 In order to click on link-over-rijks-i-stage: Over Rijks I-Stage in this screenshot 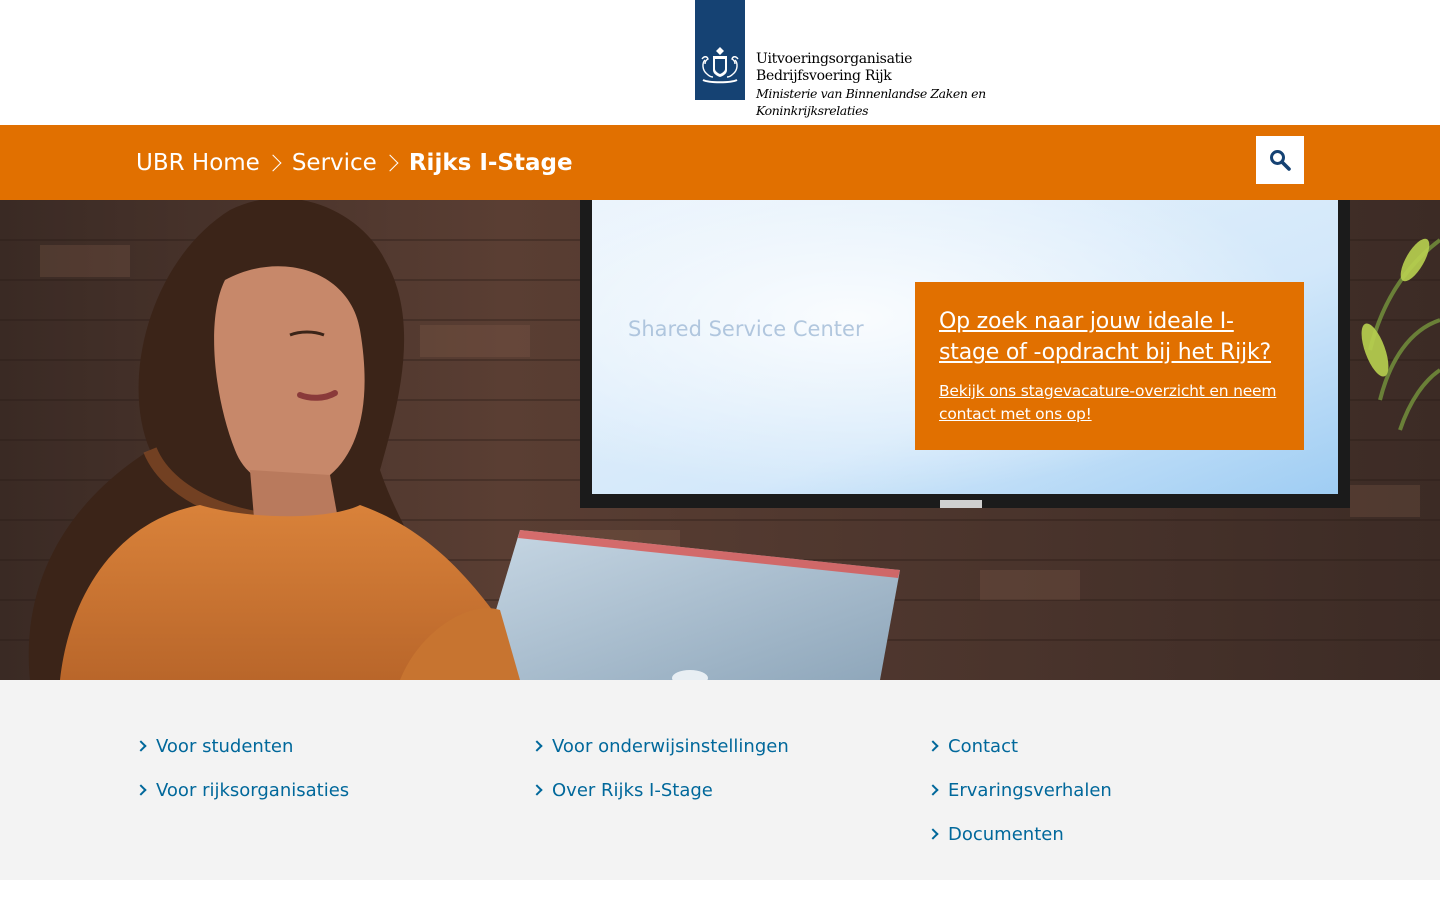, I will do `click(660, 790)`.